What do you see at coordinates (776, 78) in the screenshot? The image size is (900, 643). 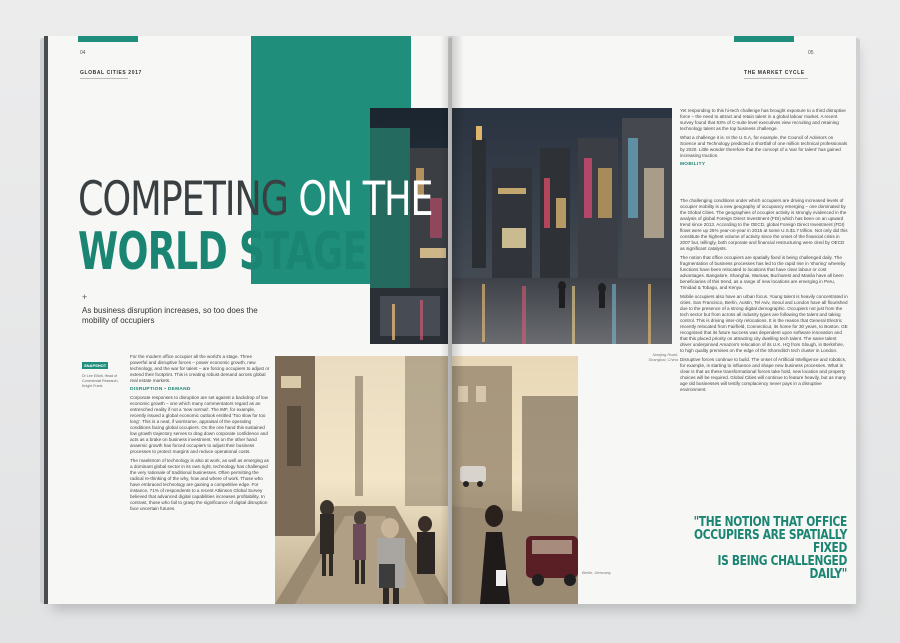 I see `header-rule-right` at bounding box center [776, 78].